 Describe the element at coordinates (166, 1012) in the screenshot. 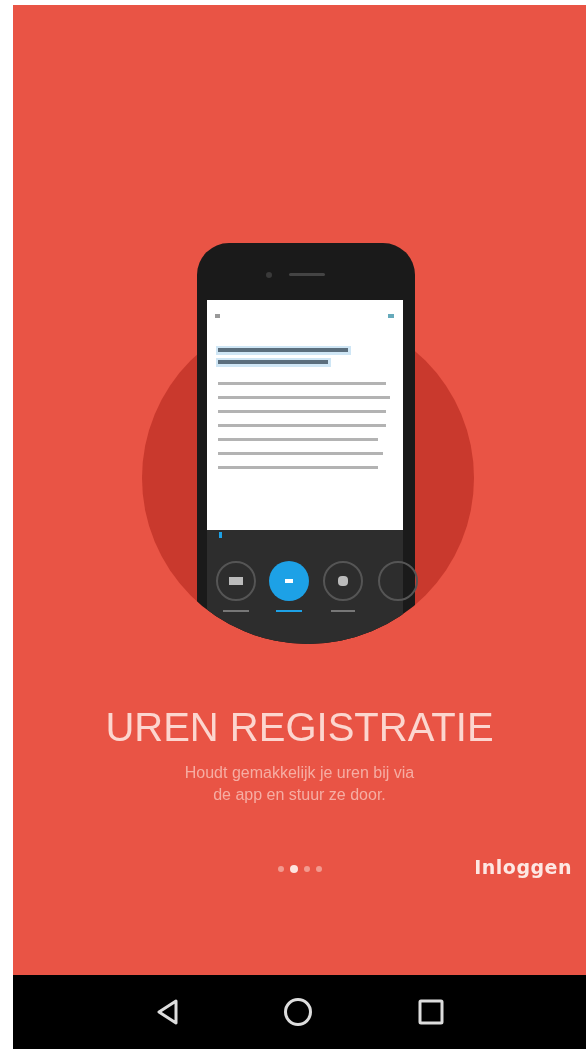

I see `back-icon` at that location.